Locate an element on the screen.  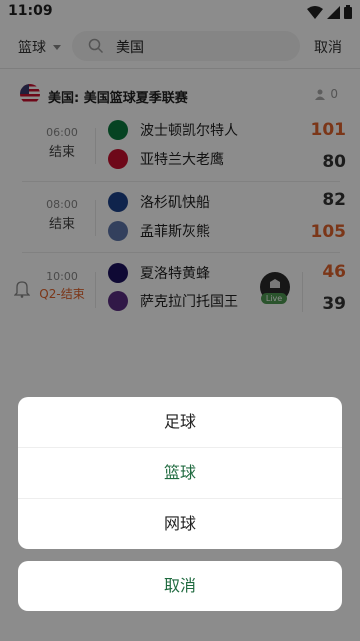
sheet-cancel-button: 取消 is located at coordinates (180, 586).